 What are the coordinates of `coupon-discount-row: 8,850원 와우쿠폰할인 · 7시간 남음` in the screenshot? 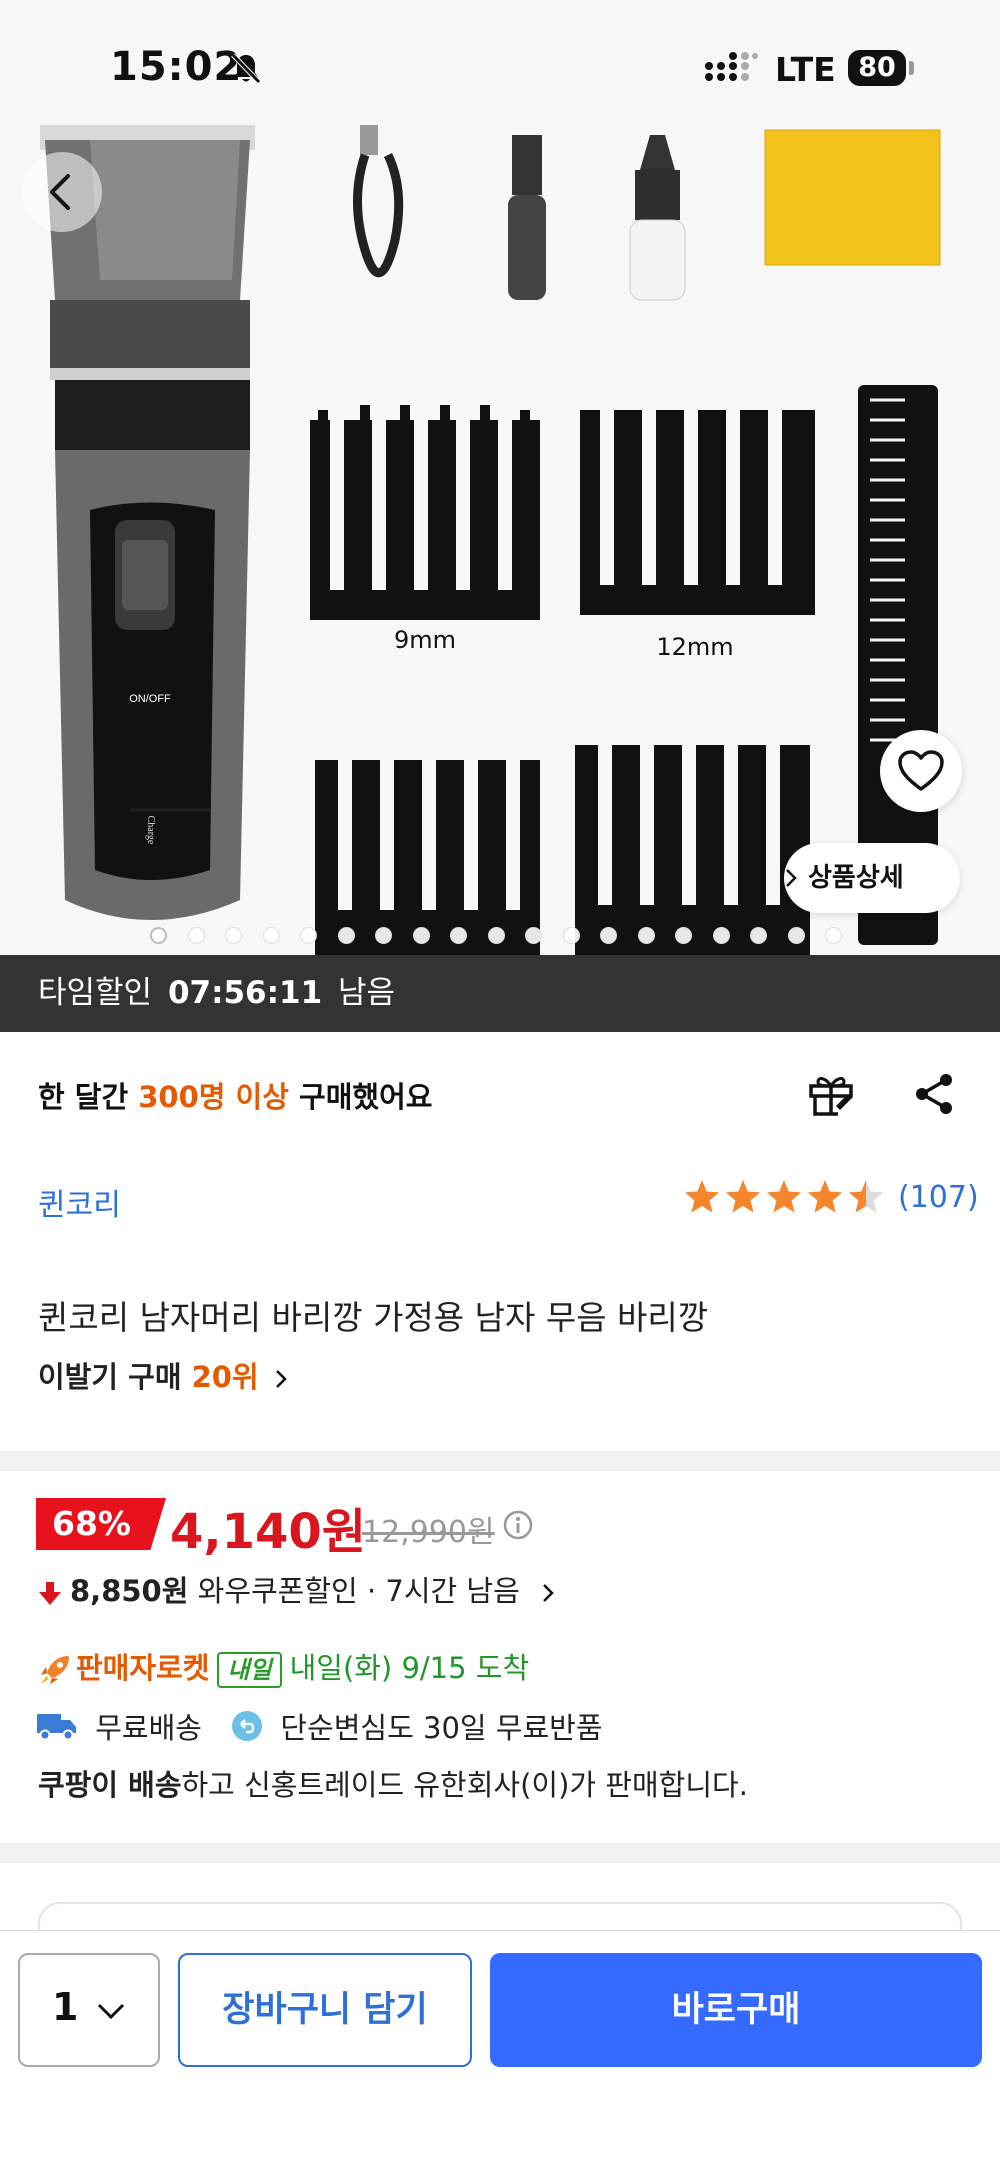 It's located at (296, 1589).